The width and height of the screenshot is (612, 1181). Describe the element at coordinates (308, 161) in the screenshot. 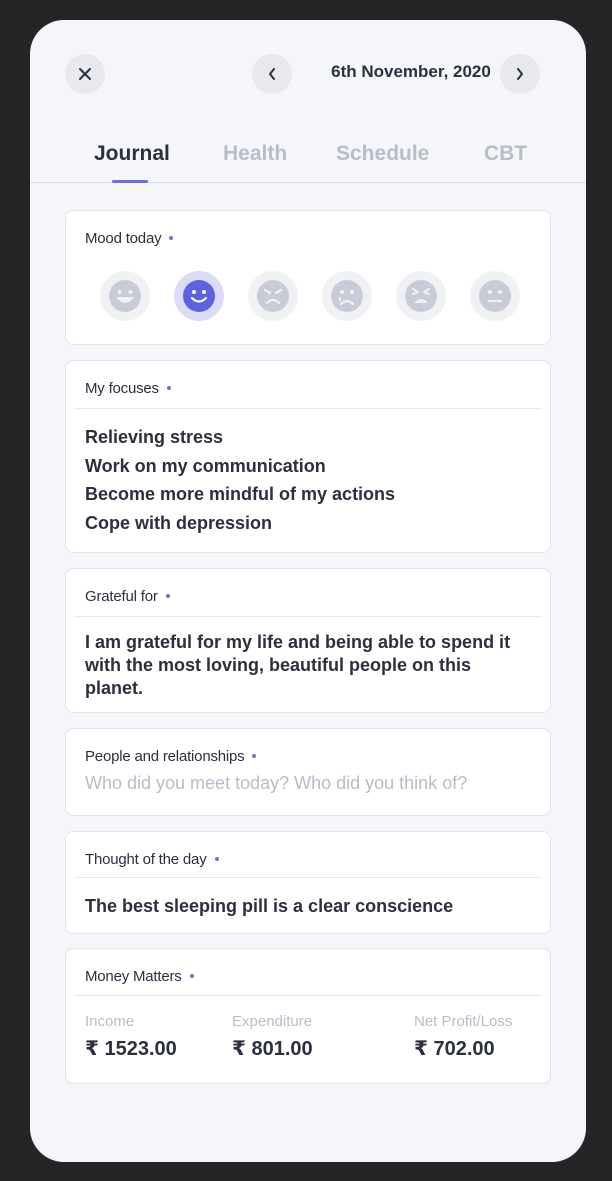

I see `tab-bar: Journal Health Schedule CBT` at that location.